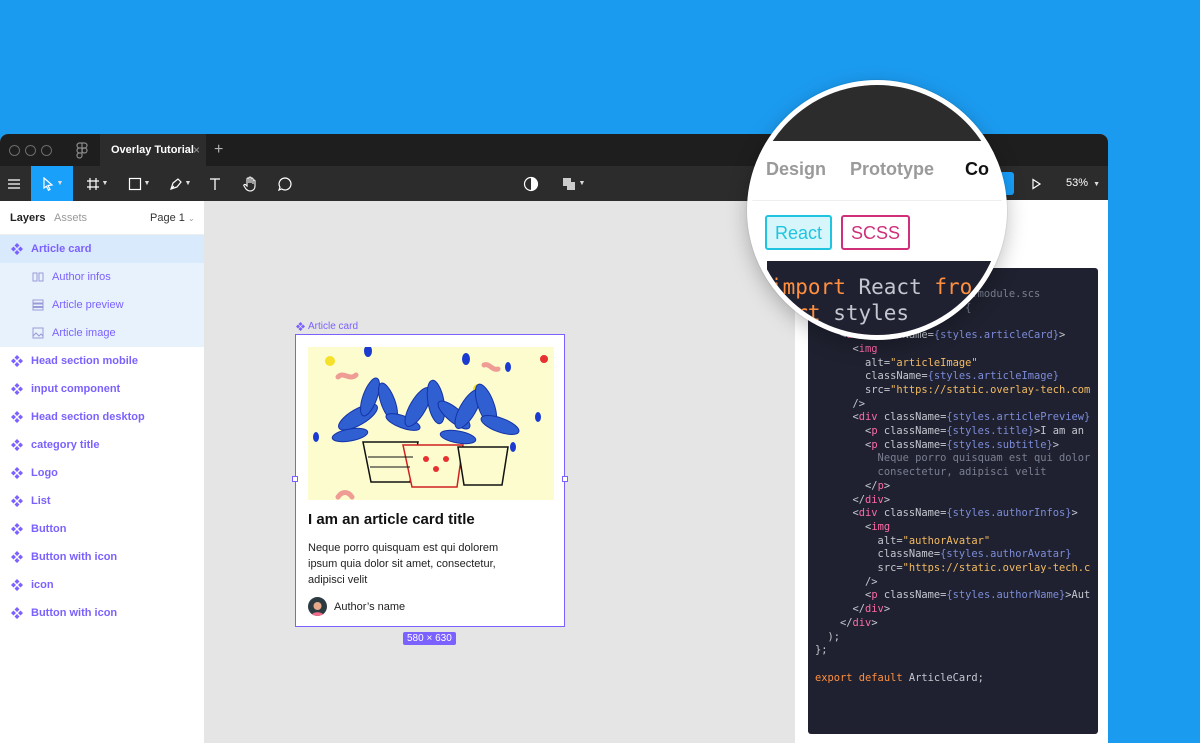 The width and height of the screenshot is (1200, 743). Describe the element at coordinates (568, 183) in the screenshot. I see `boolean-union-icon` at that location.